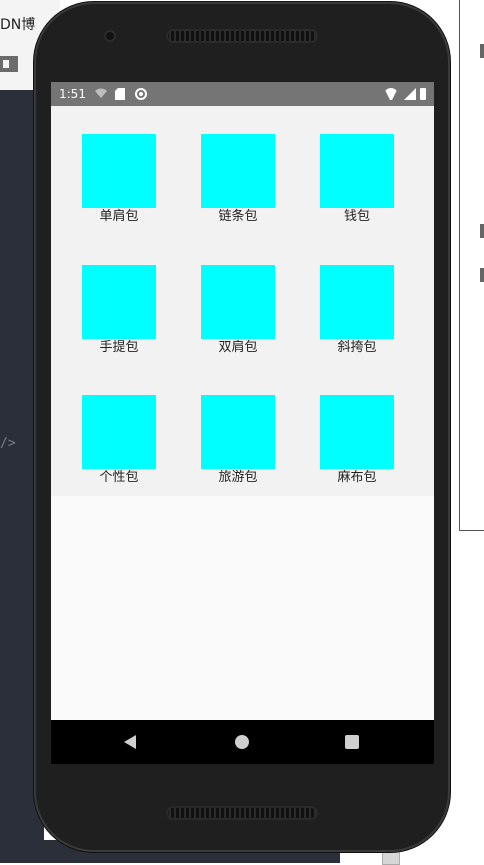 The height and width of the screenshot is (865, 484). I want to click on background-right-panel, so click(471, 265).